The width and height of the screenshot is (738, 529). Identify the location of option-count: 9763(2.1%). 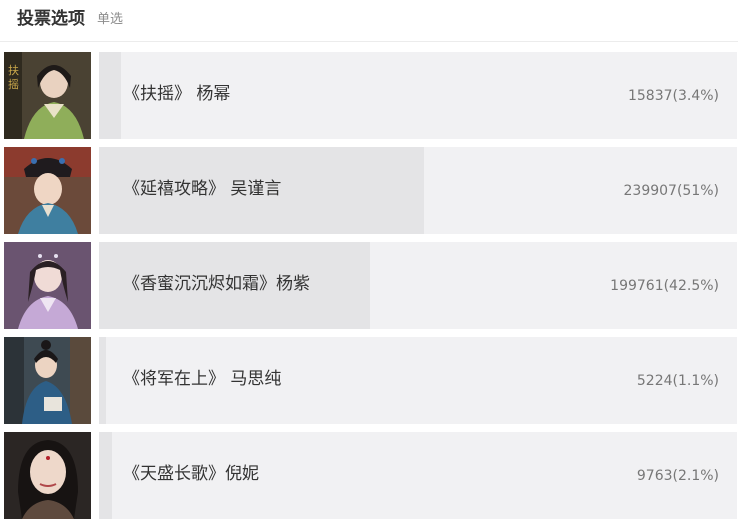
(677, 476).